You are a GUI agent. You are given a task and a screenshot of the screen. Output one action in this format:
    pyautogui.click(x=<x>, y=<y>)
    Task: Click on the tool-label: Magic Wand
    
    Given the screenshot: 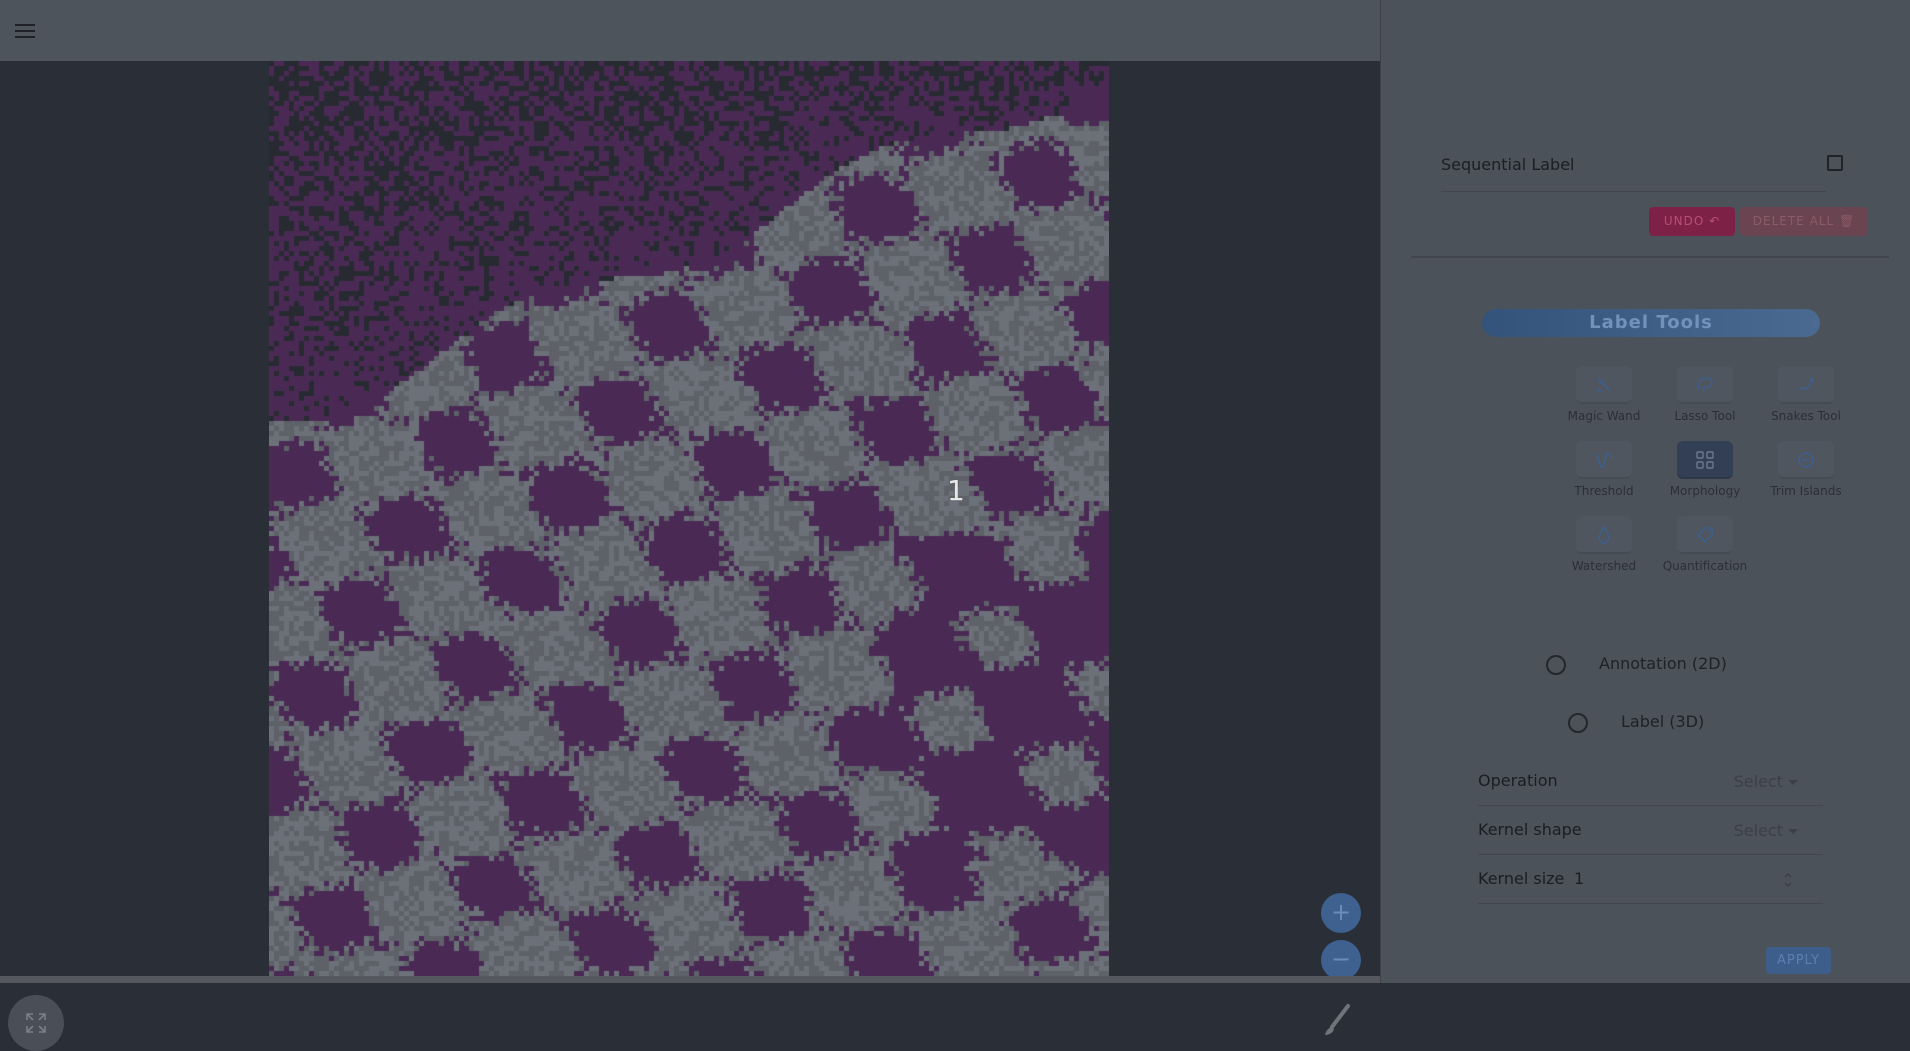 What is the action you would take?
    pyautogui.click(x=1604, y=416)
    